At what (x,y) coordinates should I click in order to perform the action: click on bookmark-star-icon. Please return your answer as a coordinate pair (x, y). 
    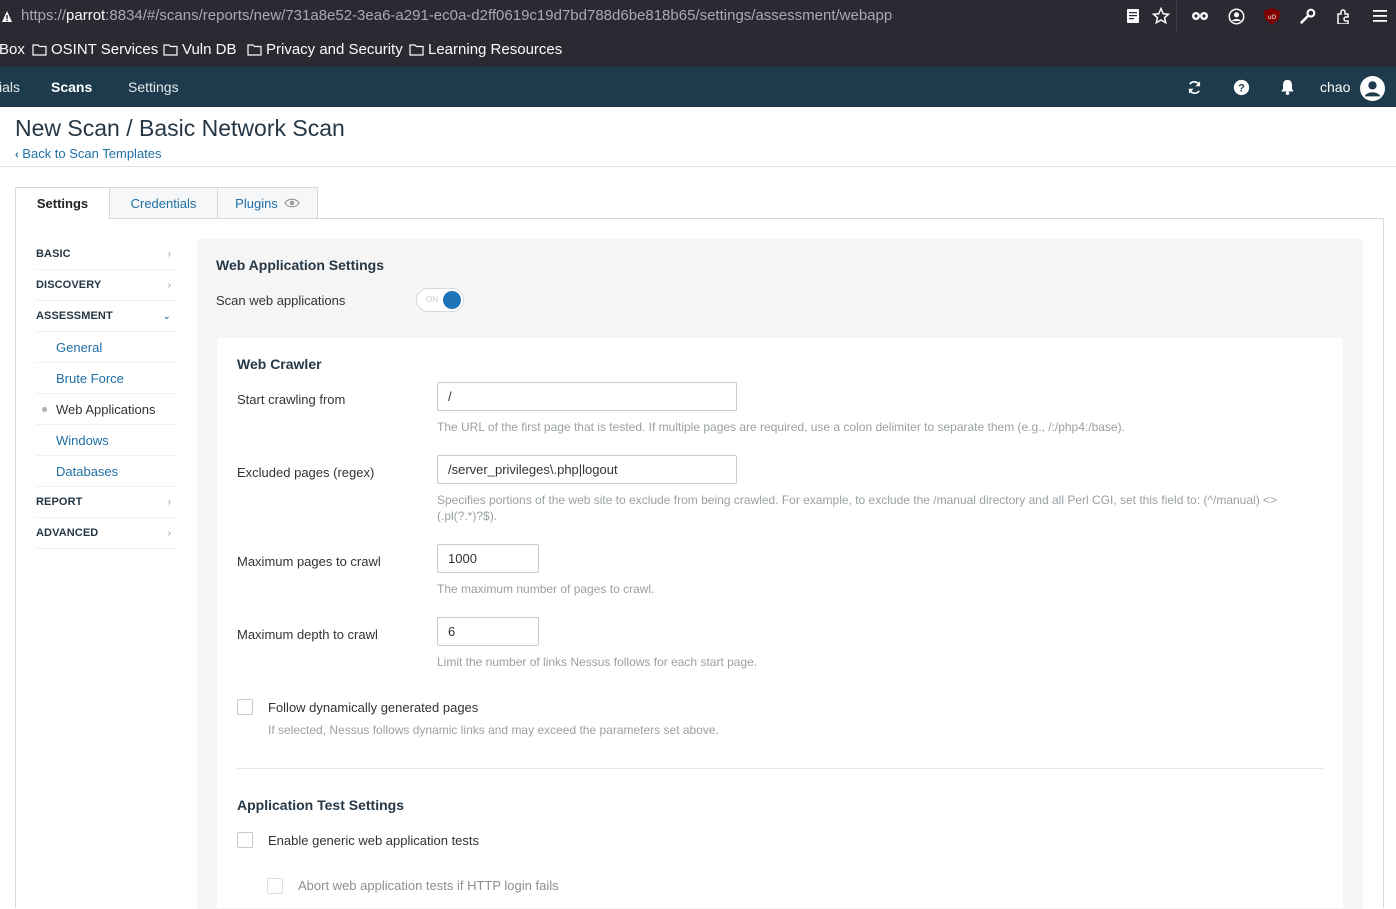
    Looking at the image, I should click on (1161, 16).